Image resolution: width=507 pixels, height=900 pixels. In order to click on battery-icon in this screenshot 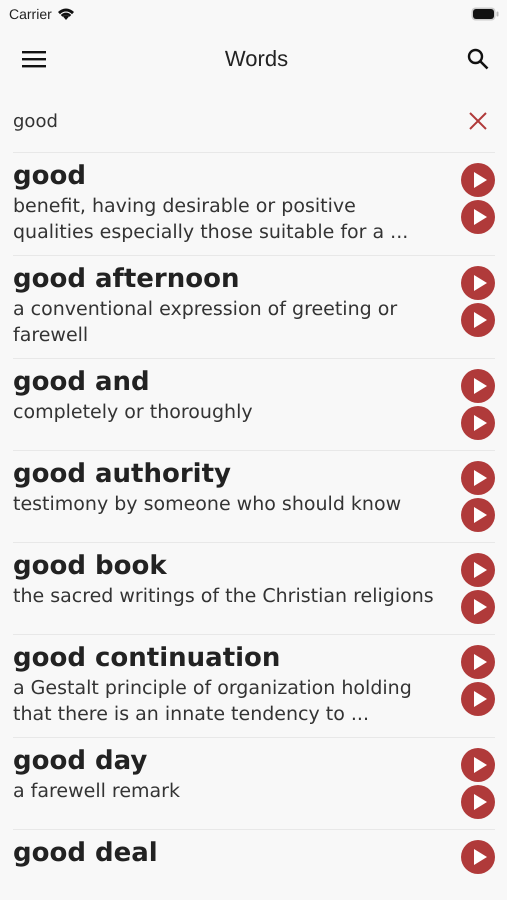, I will do `click(485, 14)`.